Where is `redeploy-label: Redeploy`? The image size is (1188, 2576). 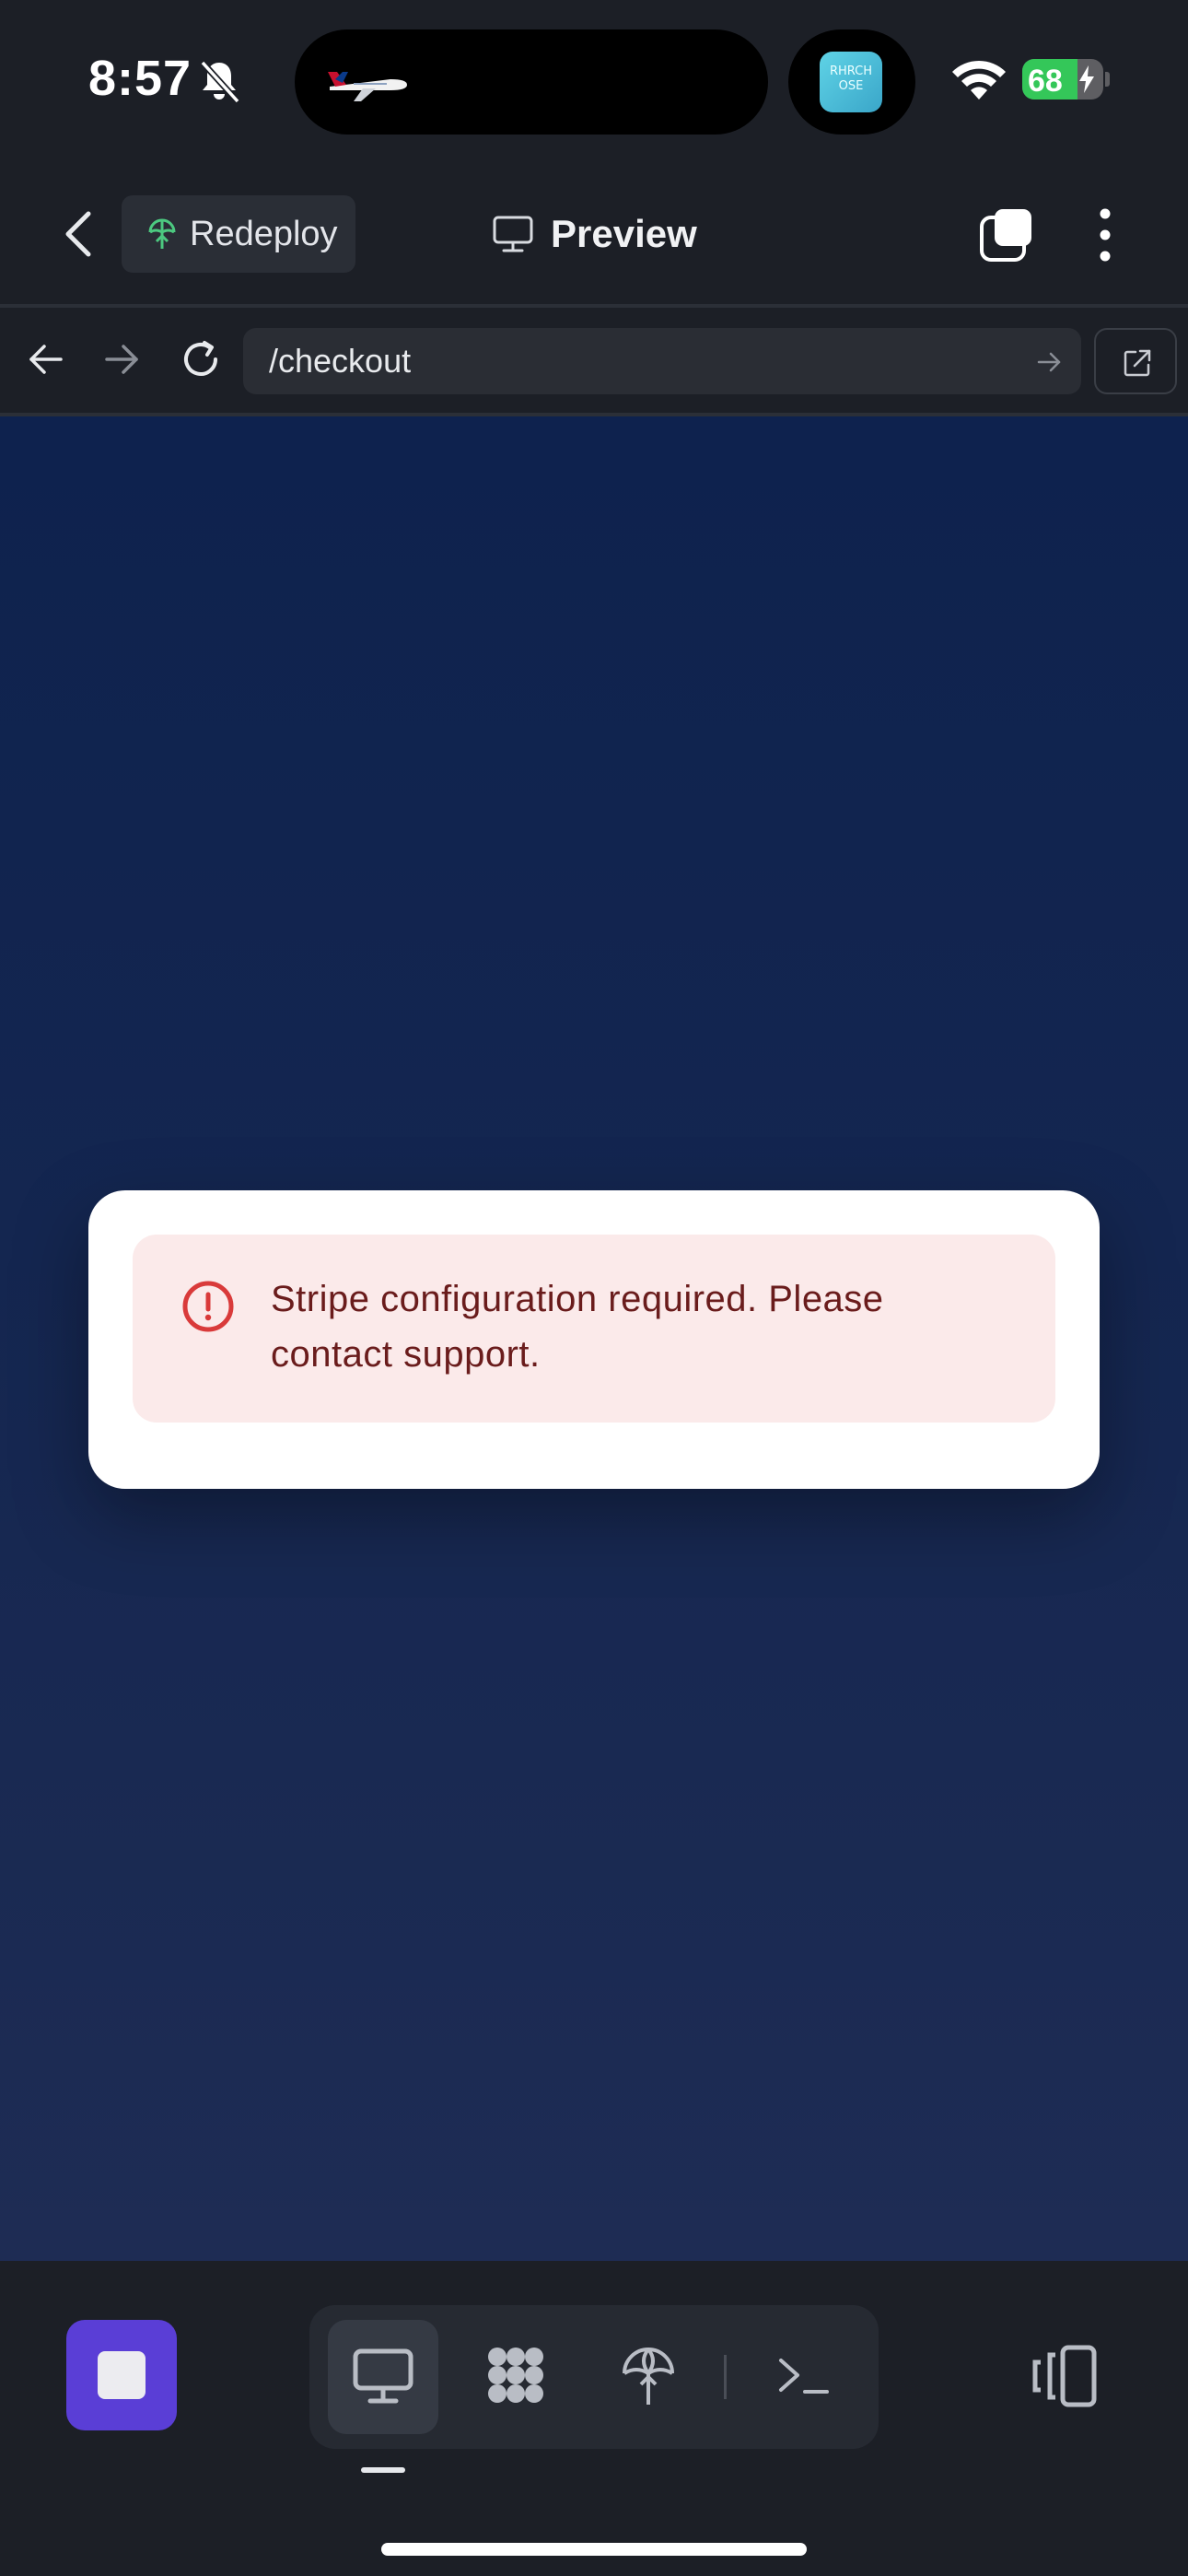 redeploy-label: Redeploy is located at coordinates (264, 233).